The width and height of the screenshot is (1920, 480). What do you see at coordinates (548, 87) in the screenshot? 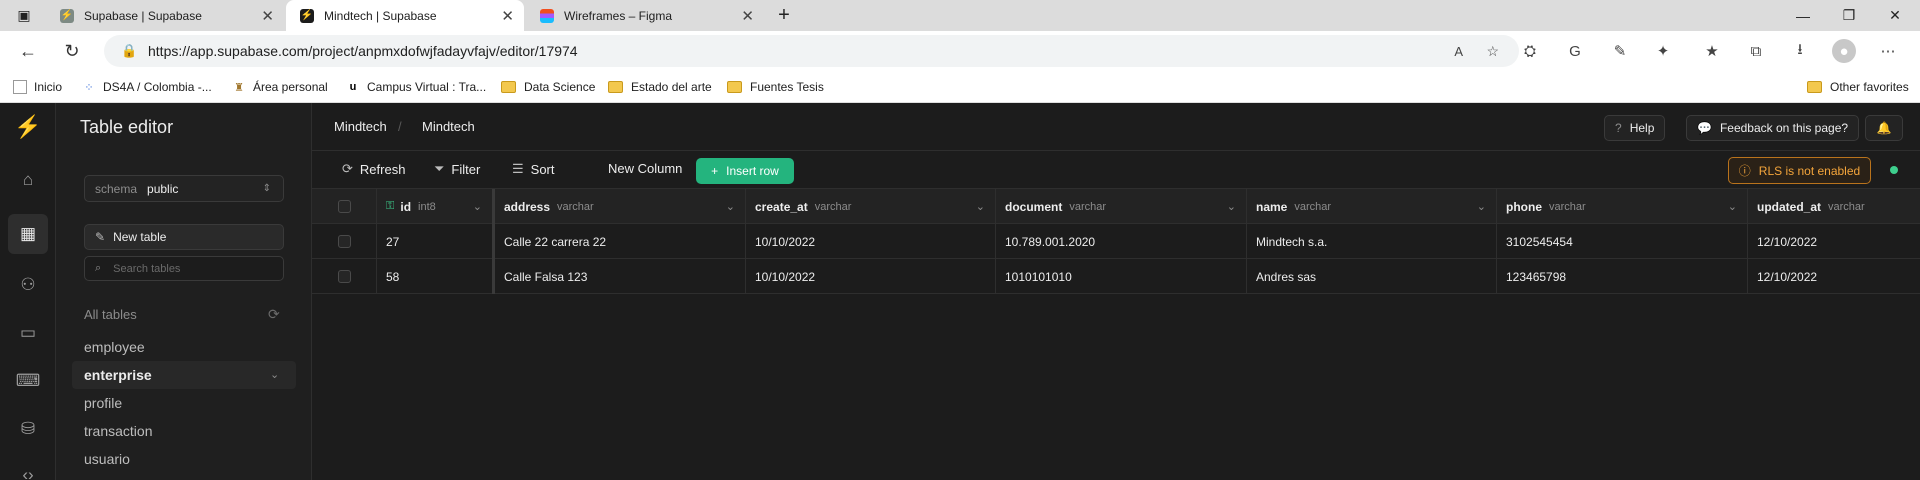
I see `bookmark-folder-data-science: Data Science` at bounding box center [548, 87].